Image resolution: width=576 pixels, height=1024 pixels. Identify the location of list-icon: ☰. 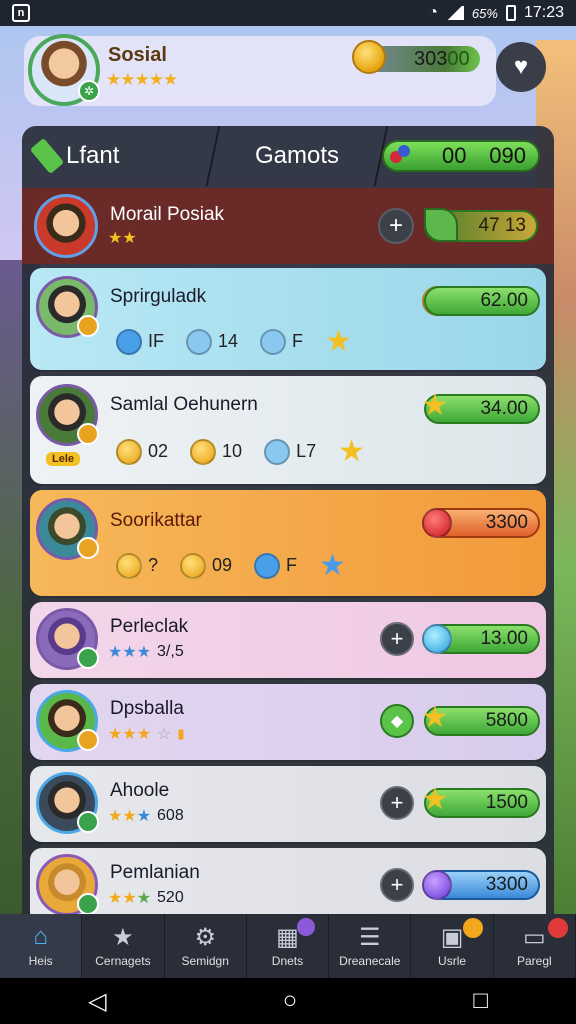
(370, 937).